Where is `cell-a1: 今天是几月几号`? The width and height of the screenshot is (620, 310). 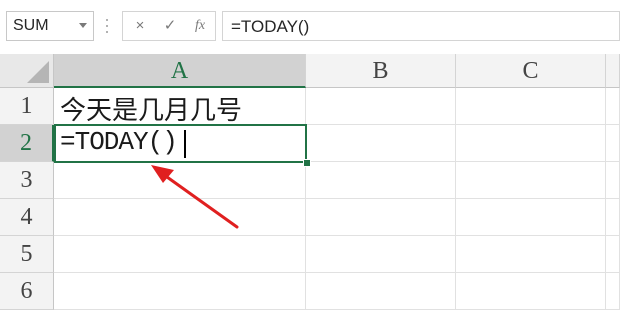 cell-a1: 今天是几月几号 is located at coordinates (180, 107).